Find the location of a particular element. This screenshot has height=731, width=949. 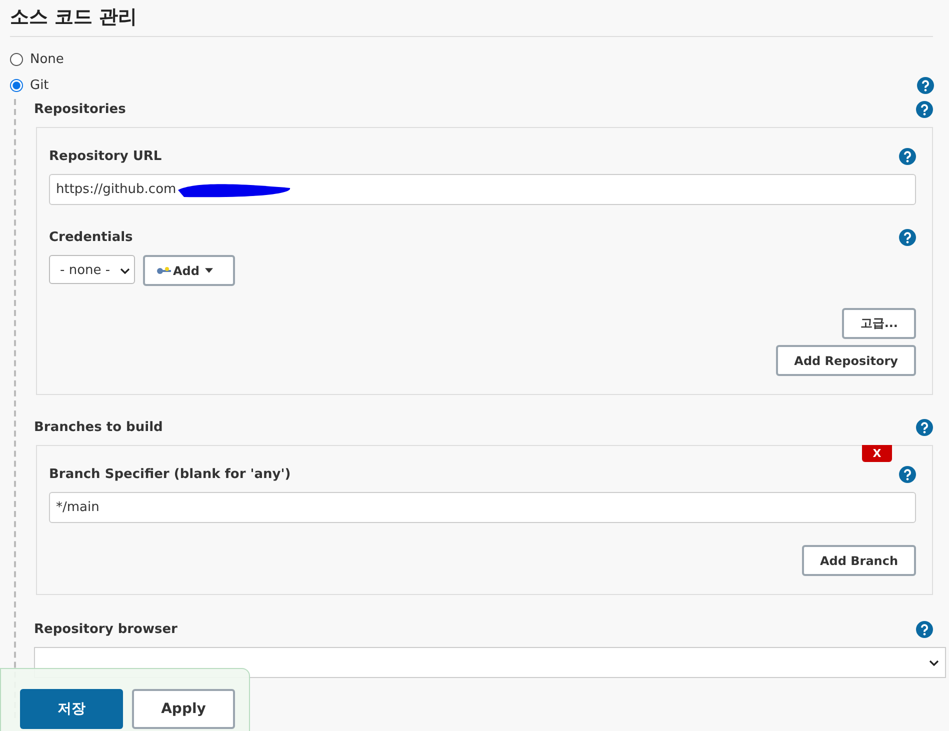

field-label: Repository browser is located at coordinates (106, 629).